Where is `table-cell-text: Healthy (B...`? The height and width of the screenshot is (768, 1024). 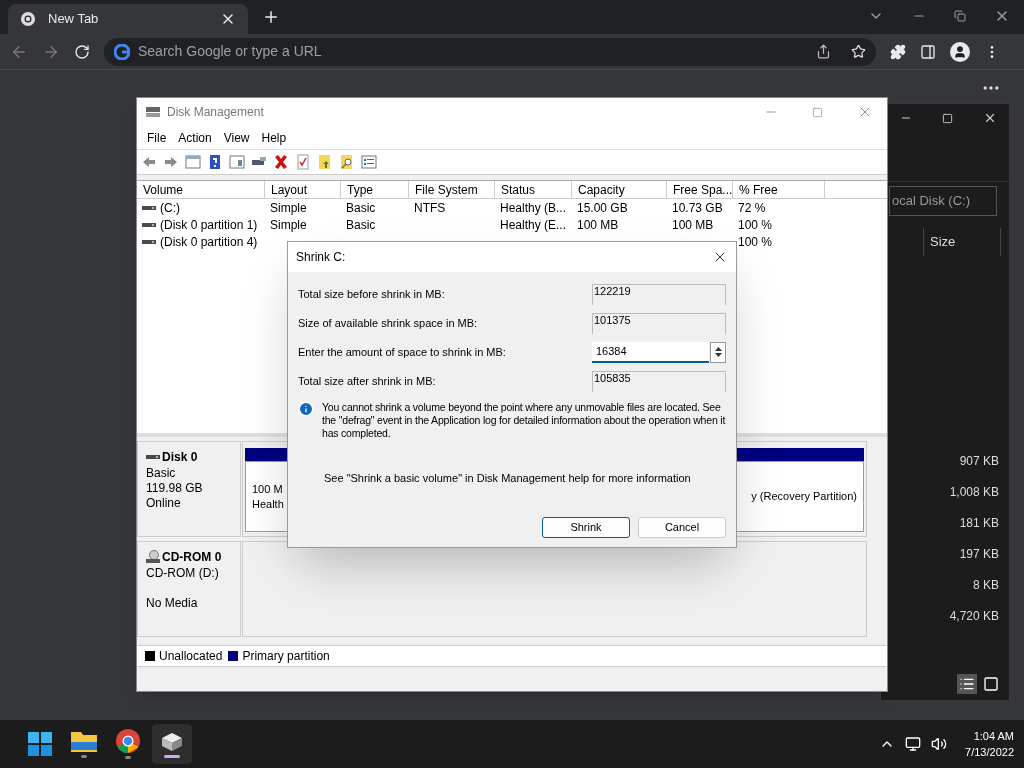
table-cell-text: Healthy (B... is located at coordinates (533, 208).